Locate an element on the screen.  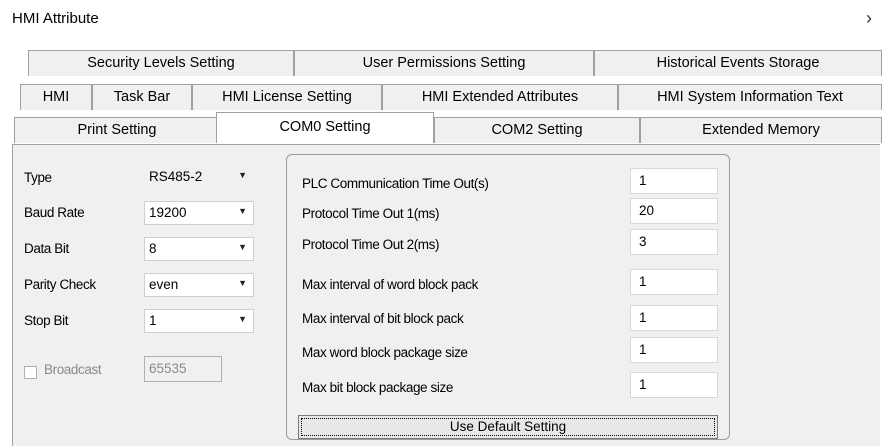
tab-hmi-license-setting: HMI License Setting is located at coordinates (287, 97).